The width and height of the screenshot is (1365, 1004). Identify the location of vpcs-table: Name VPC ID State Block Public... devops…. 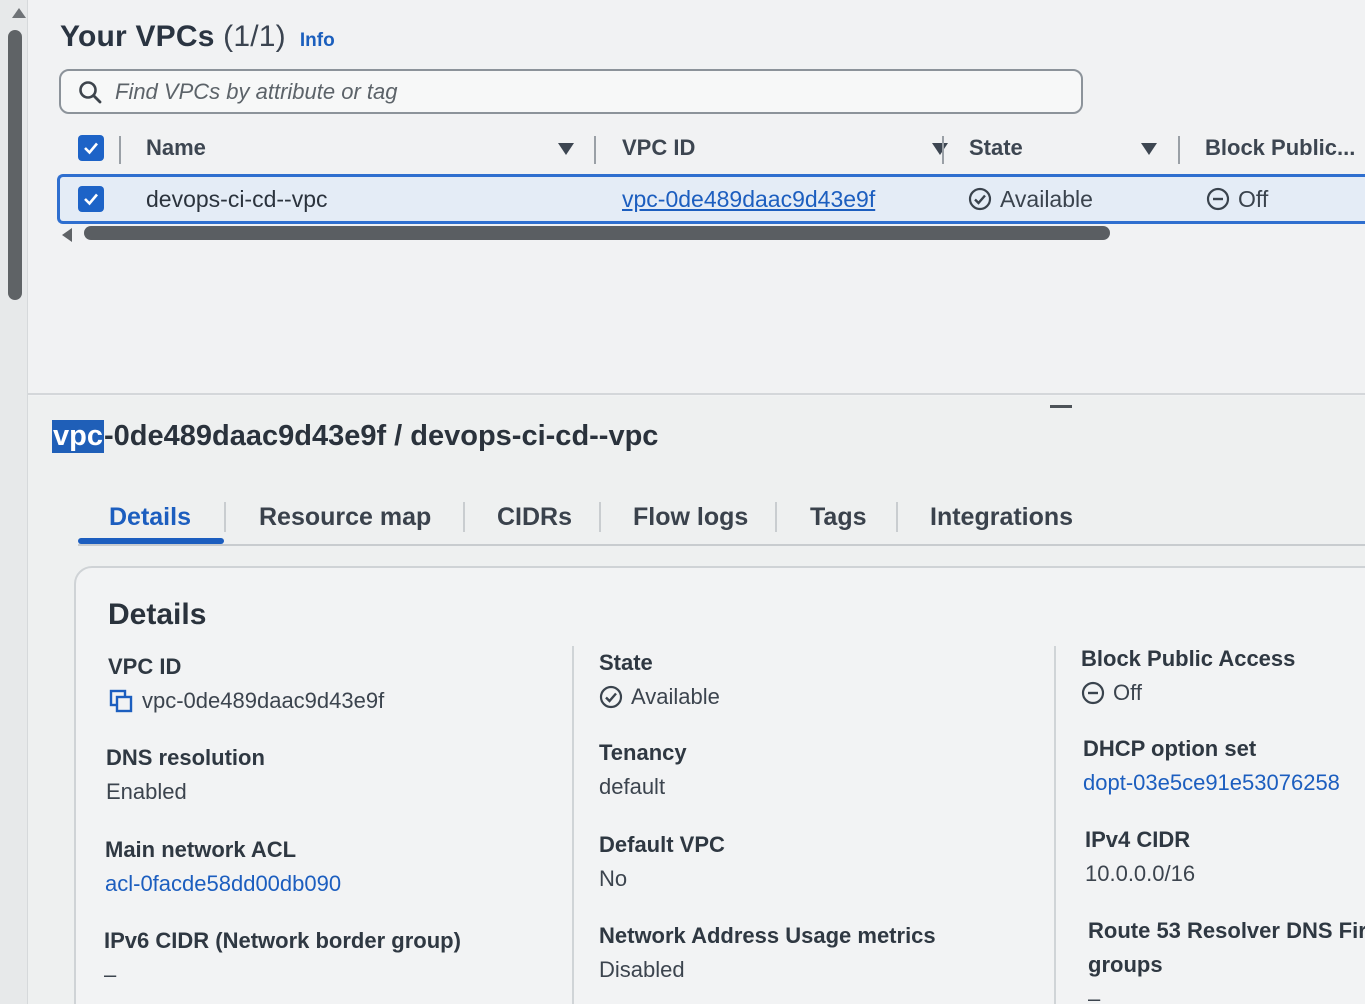
(710, 174).